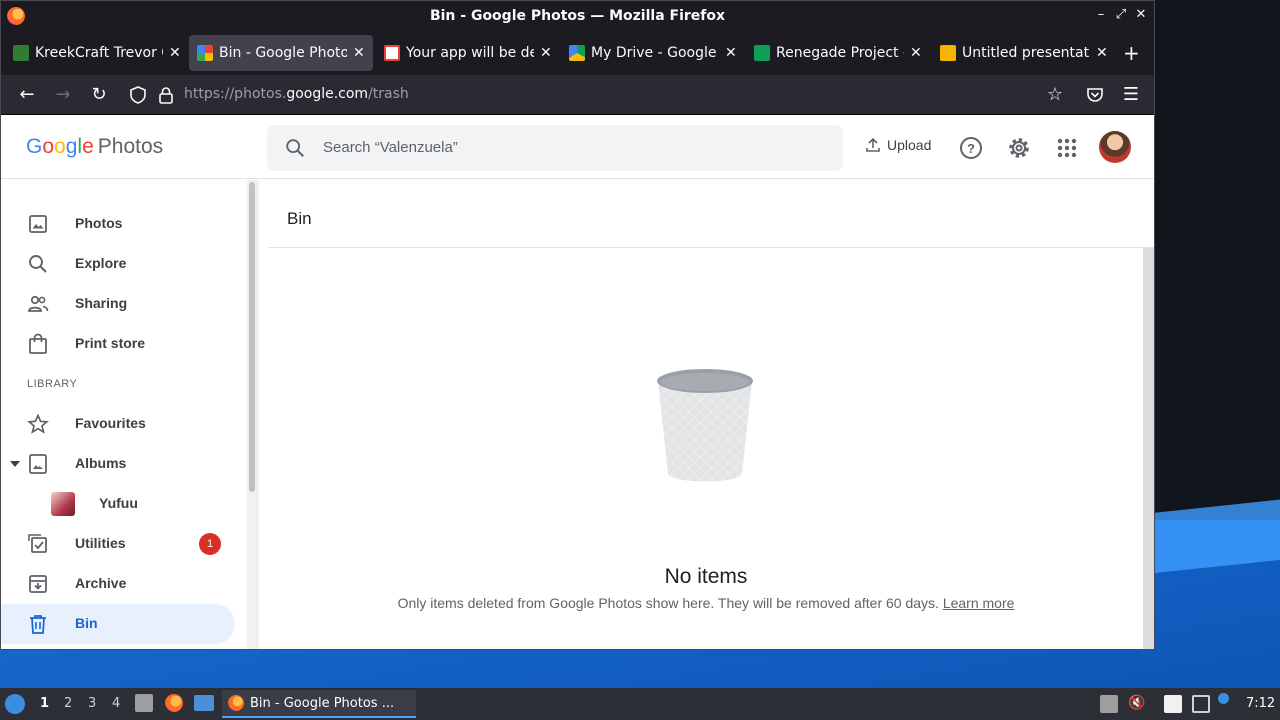 This screenshot has height=720, width=1280. I want to click on tab-untitled-presentation: Untitled presentatio ✕, so click(1024, 53).